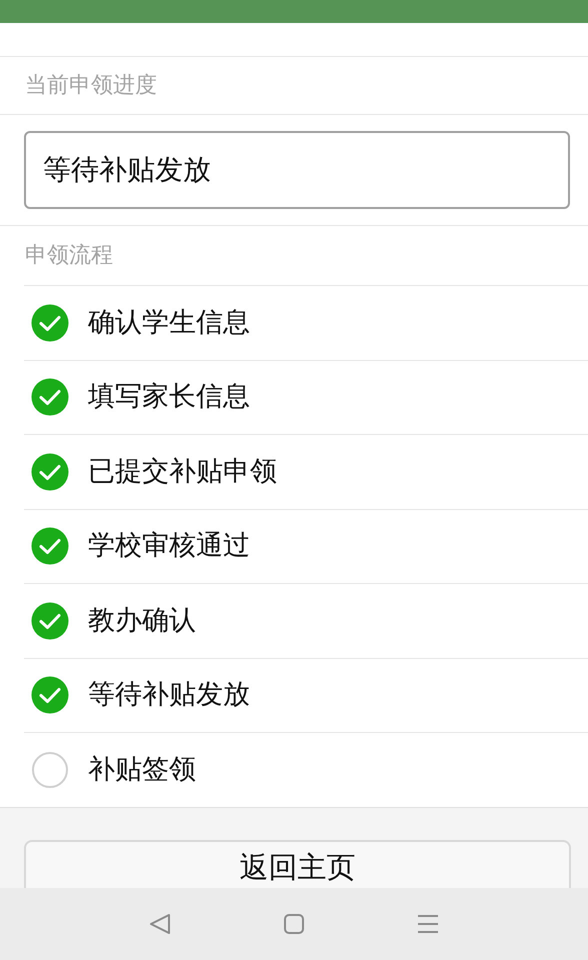  Describe the element at coordinates (169, 695) in the screenshot. I see `step-label: 等待补贴发放` at that location.